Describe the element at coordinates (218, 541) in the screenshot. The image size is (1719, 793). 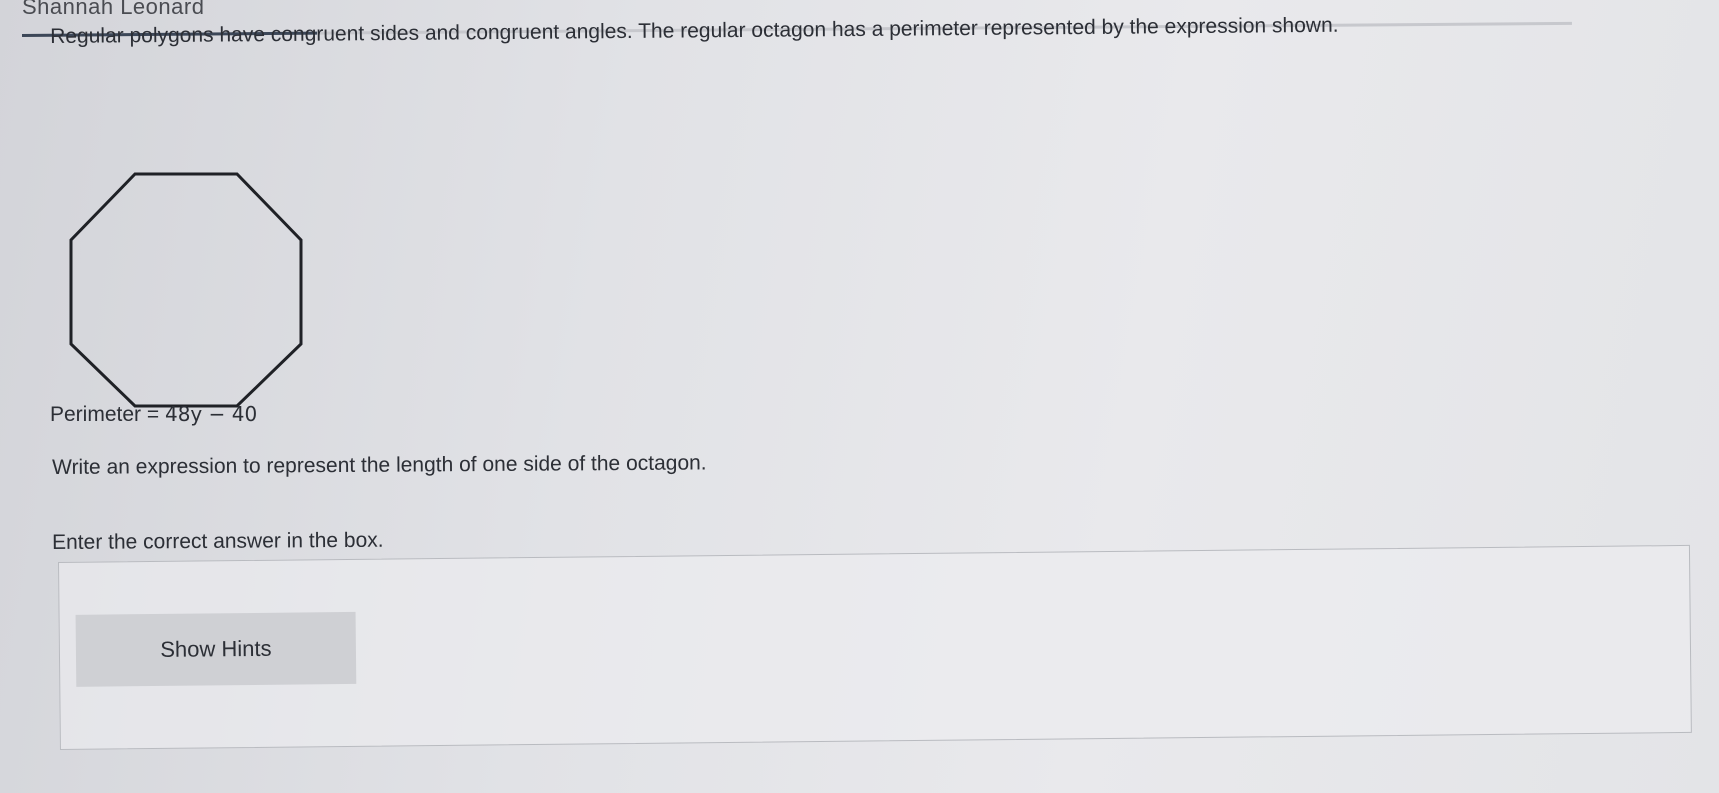
I see `answer-instruction: Enter the correct answer in the box.` at that location.